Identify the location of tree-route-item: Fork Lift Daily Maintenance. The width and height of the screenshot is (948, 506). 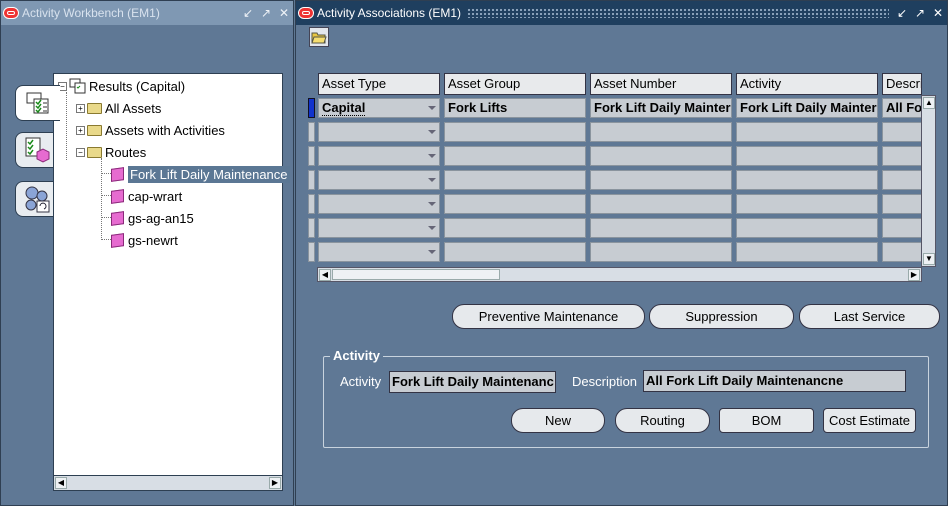
(200, 174).